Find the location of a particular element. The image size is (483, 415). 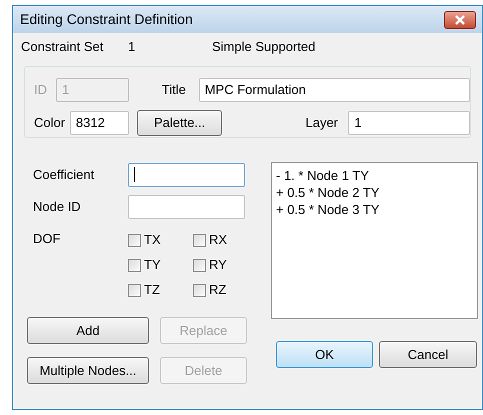

node-id-label: Node ID is located at coordinates (57, 207).